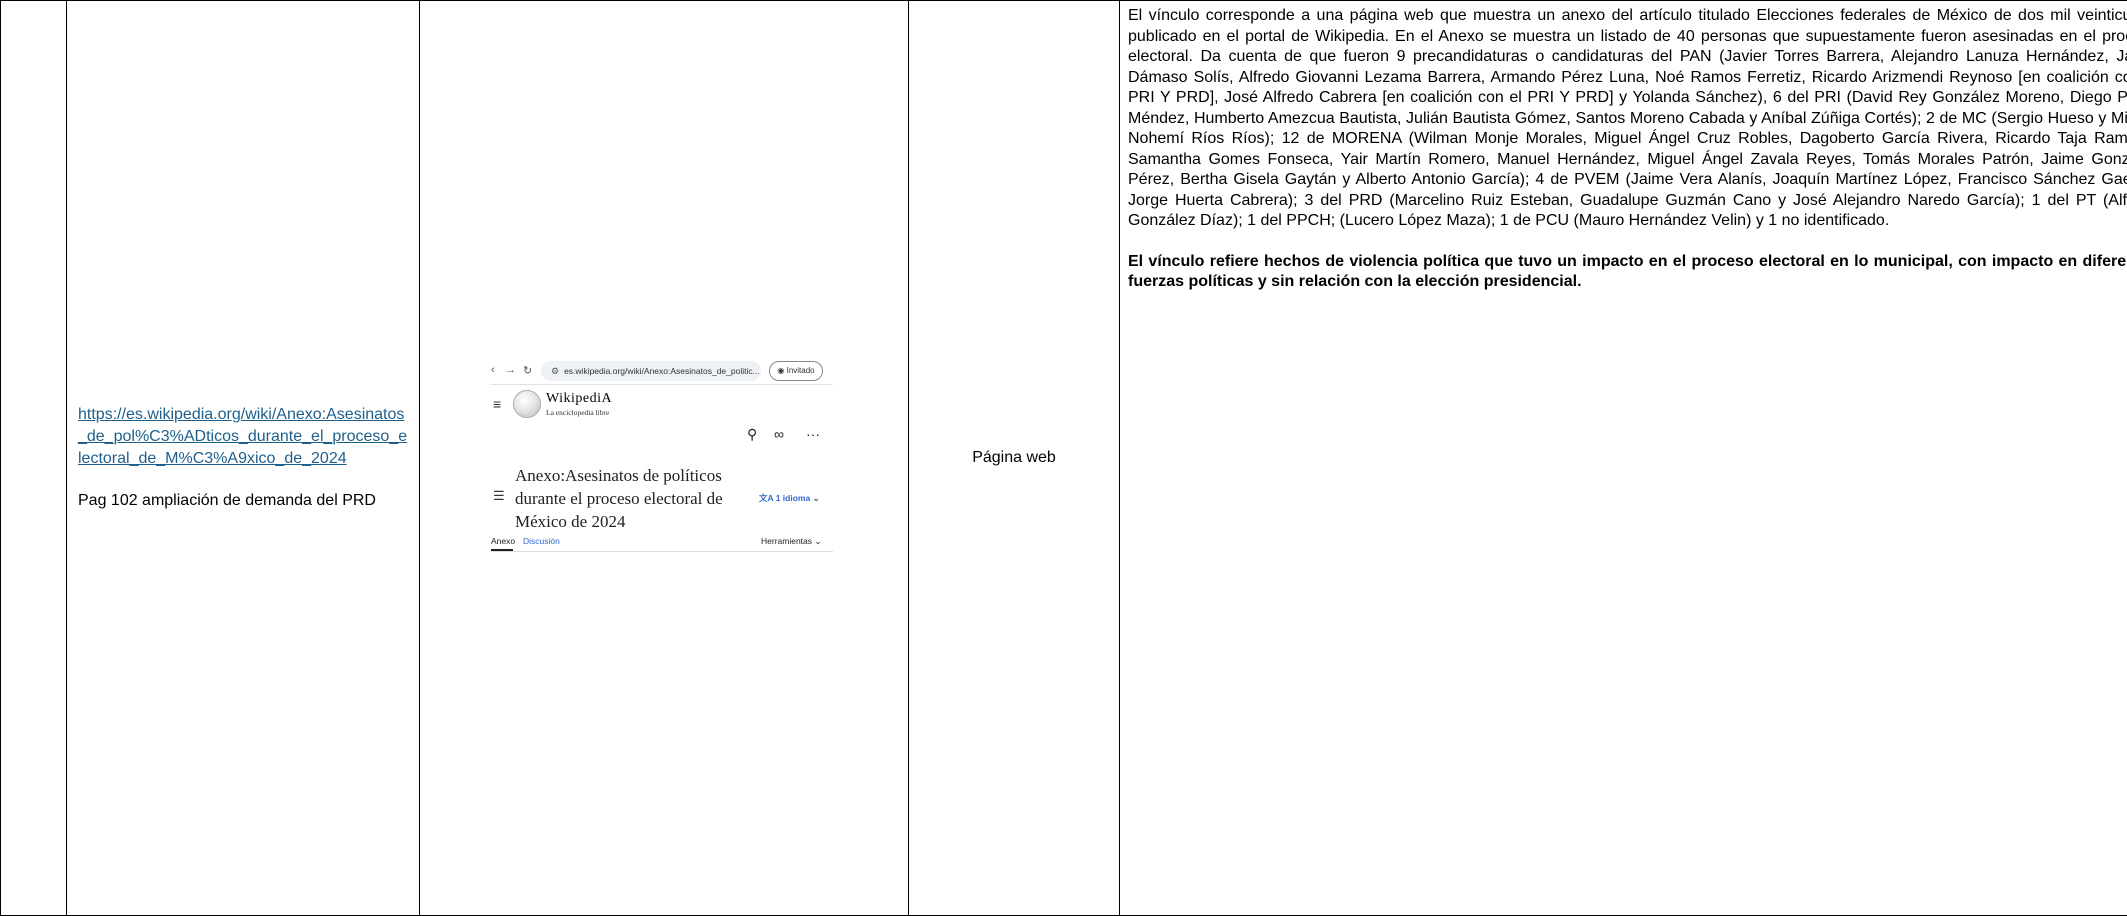 The width and height of the screenshot is (2127, 916). I want to click on tools-label: Herramientas, so click(787, 541).